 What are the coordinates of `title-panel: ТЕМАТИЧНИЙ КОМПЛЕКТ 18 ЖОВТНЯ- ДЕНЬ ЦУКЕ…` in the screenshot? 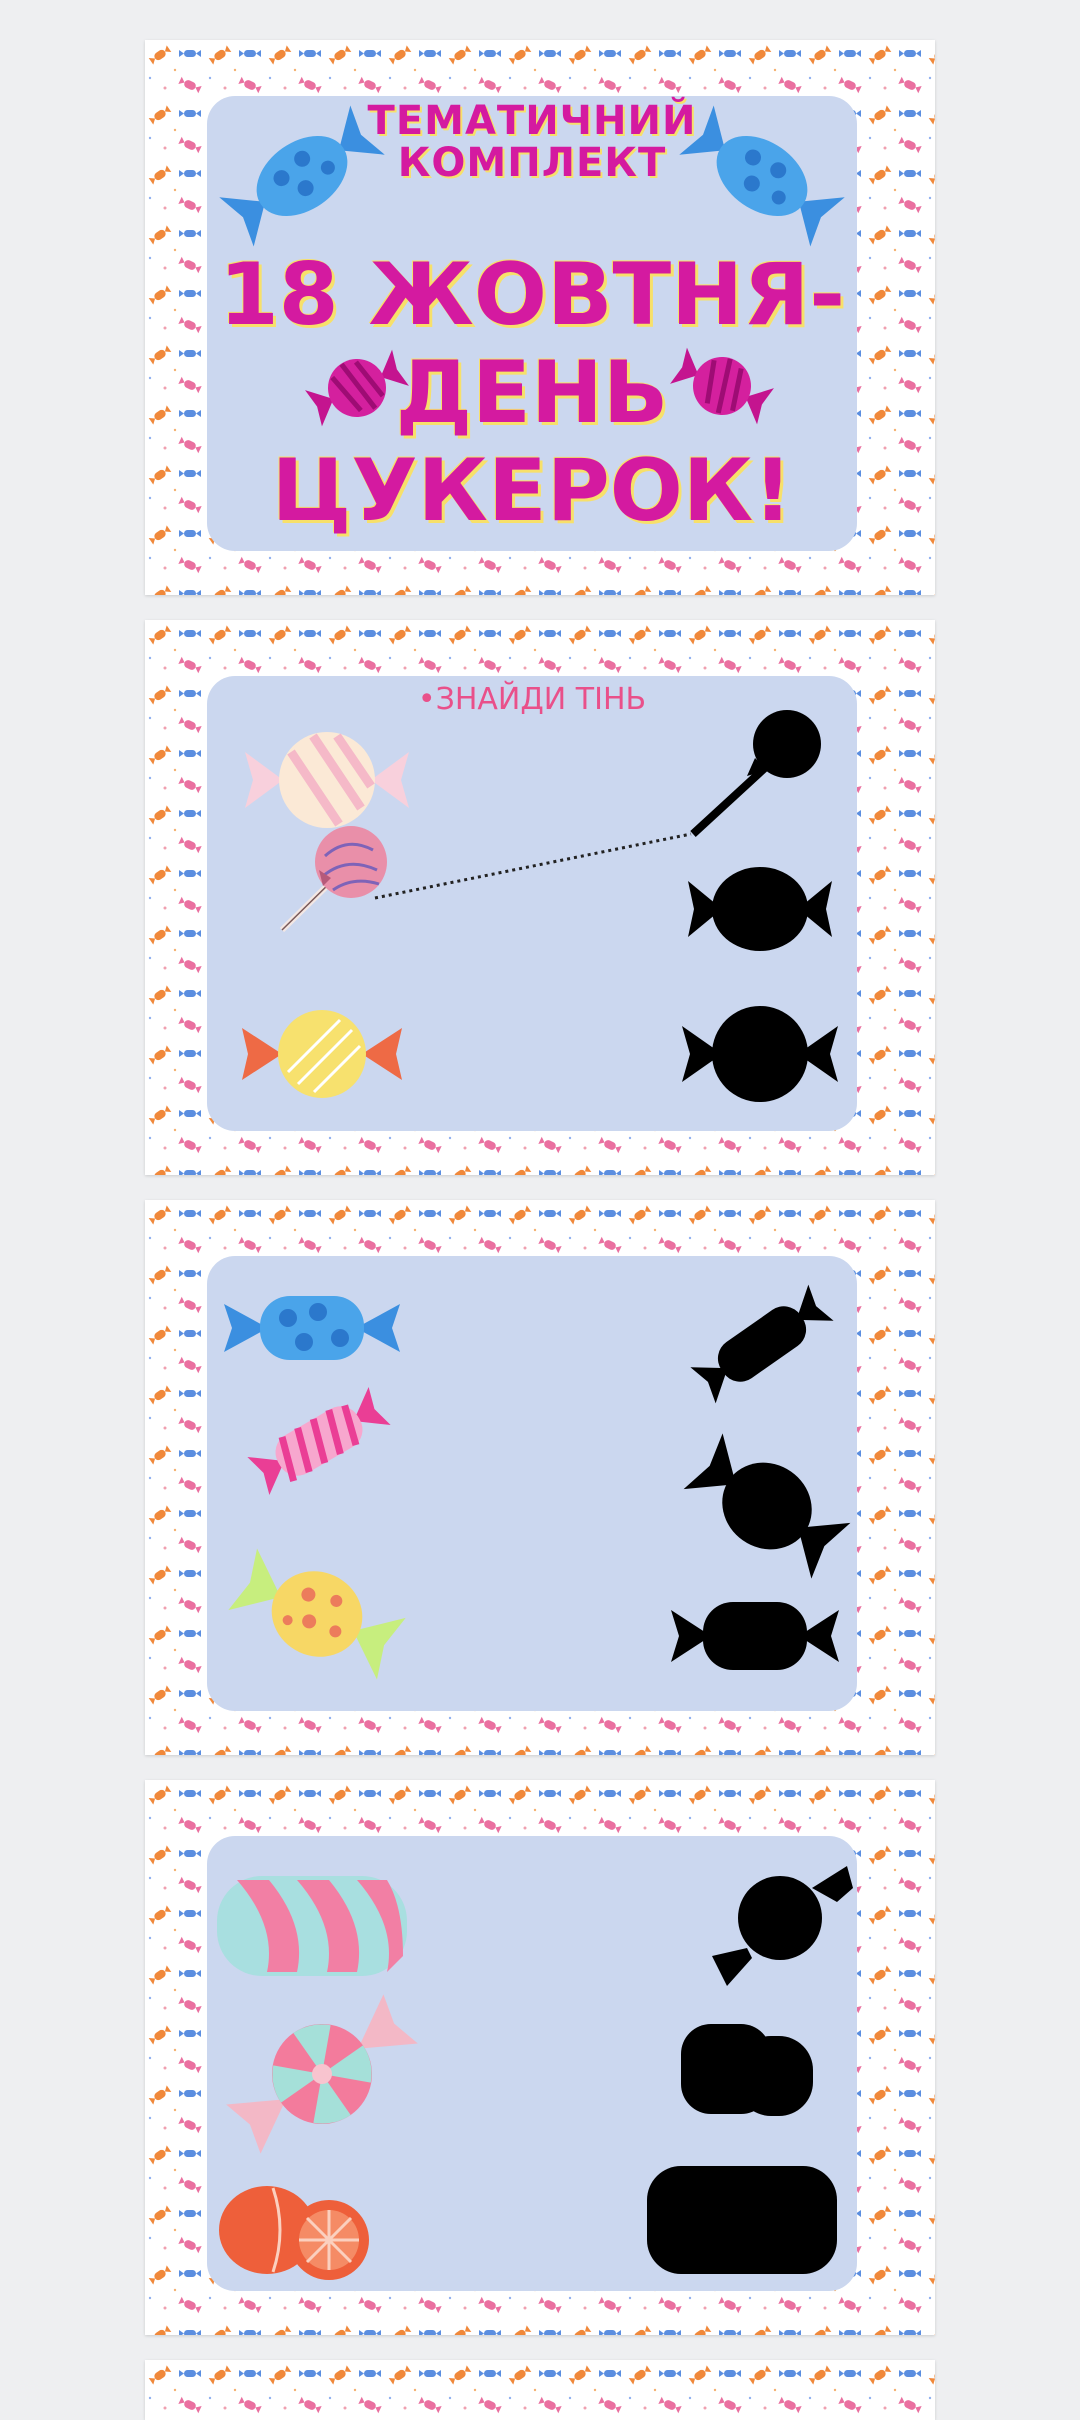 It's located at (532, 323).